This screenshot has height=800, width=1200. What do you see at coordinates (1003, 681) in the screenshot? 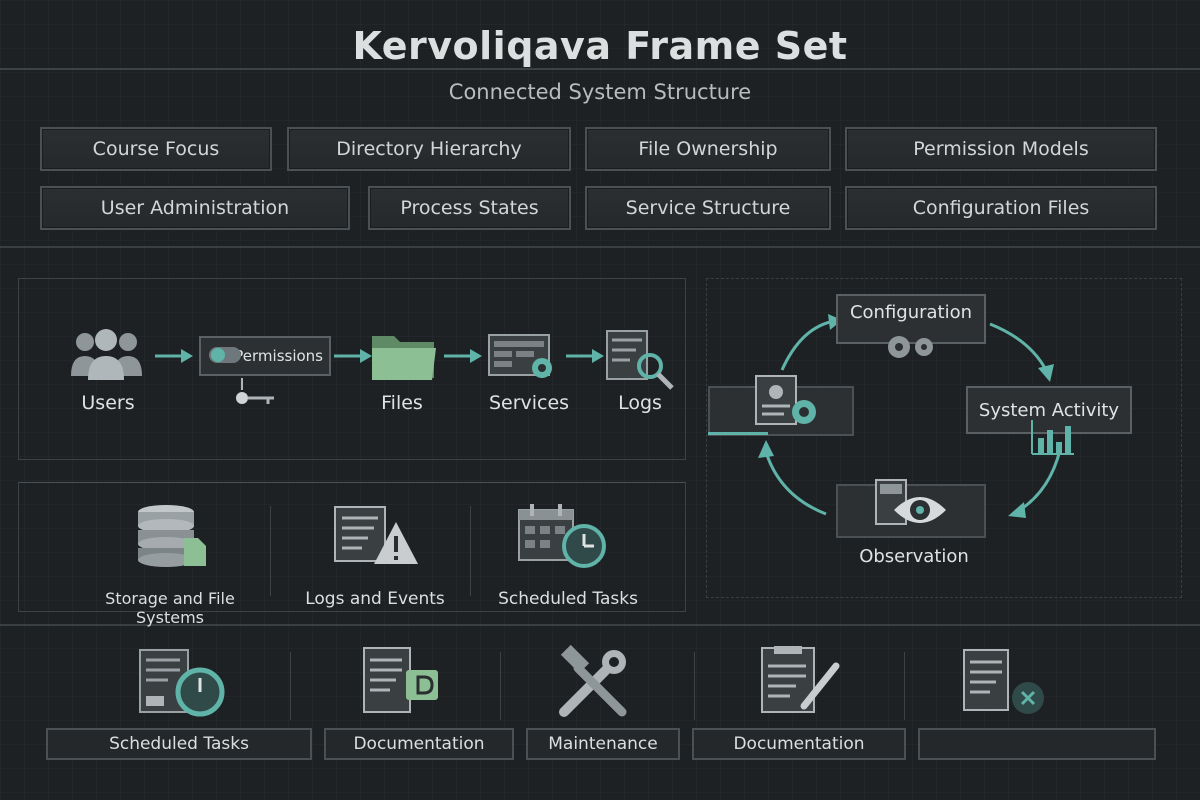
I see `document-remove-icon` at bounding box center [1003, 681].